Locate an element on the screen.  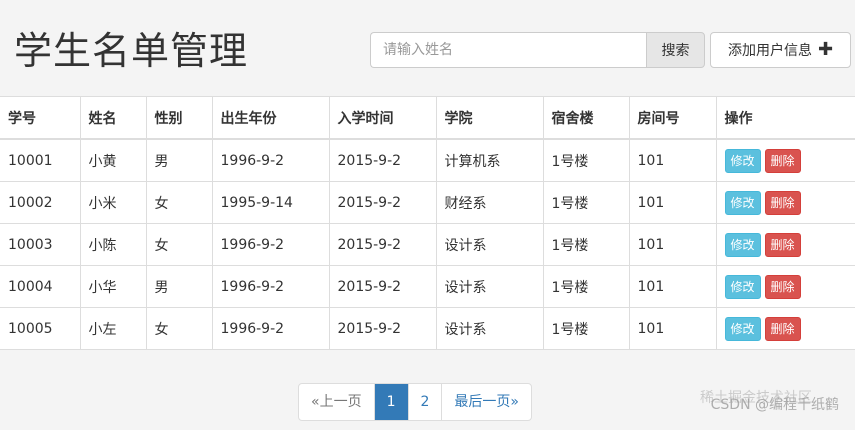
column-header-college: 学院 is located at coordinates (489, 118).